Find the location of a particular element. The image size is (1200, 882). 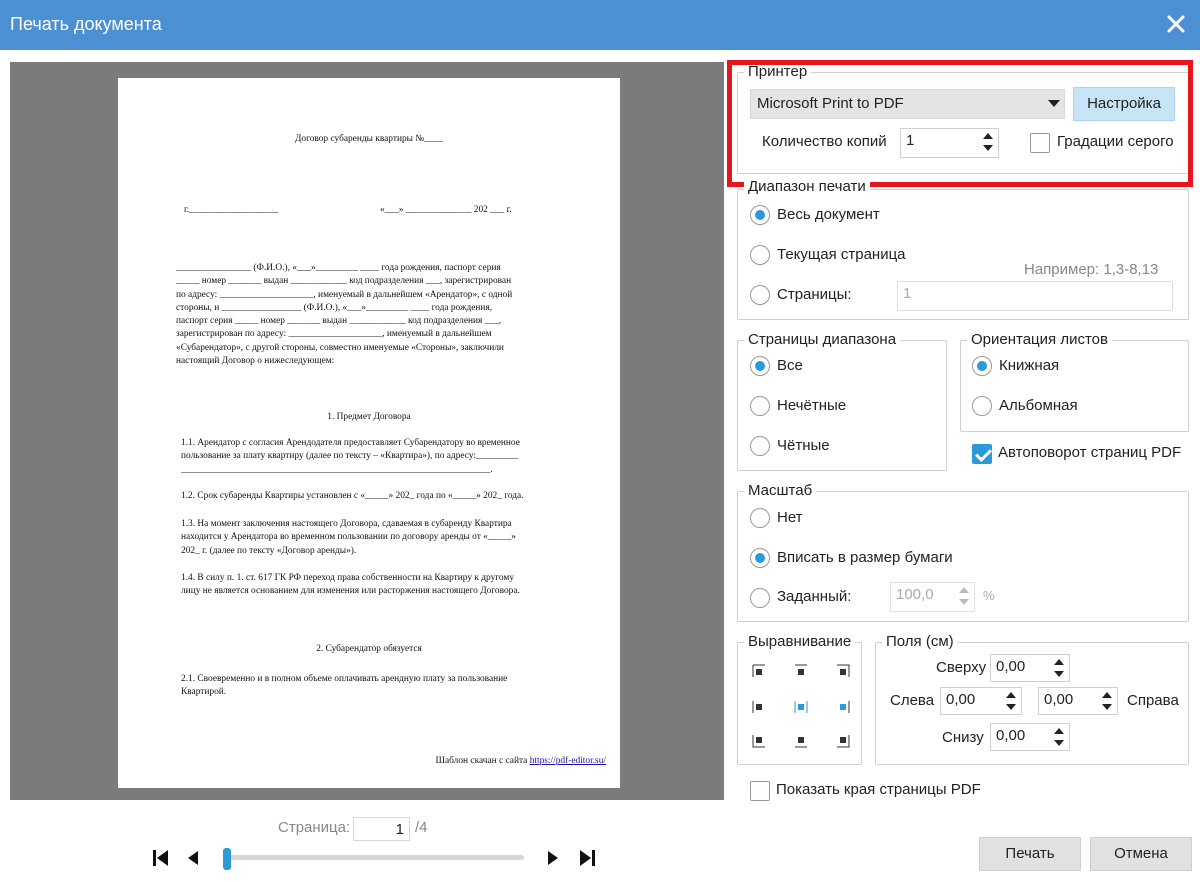

page-total: /4 is located at coordinates (421, 827).